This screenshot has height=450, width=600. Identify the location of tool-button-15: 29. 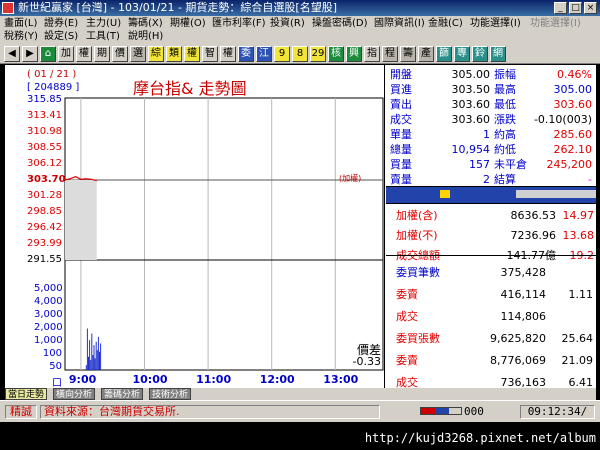
(318, 54).